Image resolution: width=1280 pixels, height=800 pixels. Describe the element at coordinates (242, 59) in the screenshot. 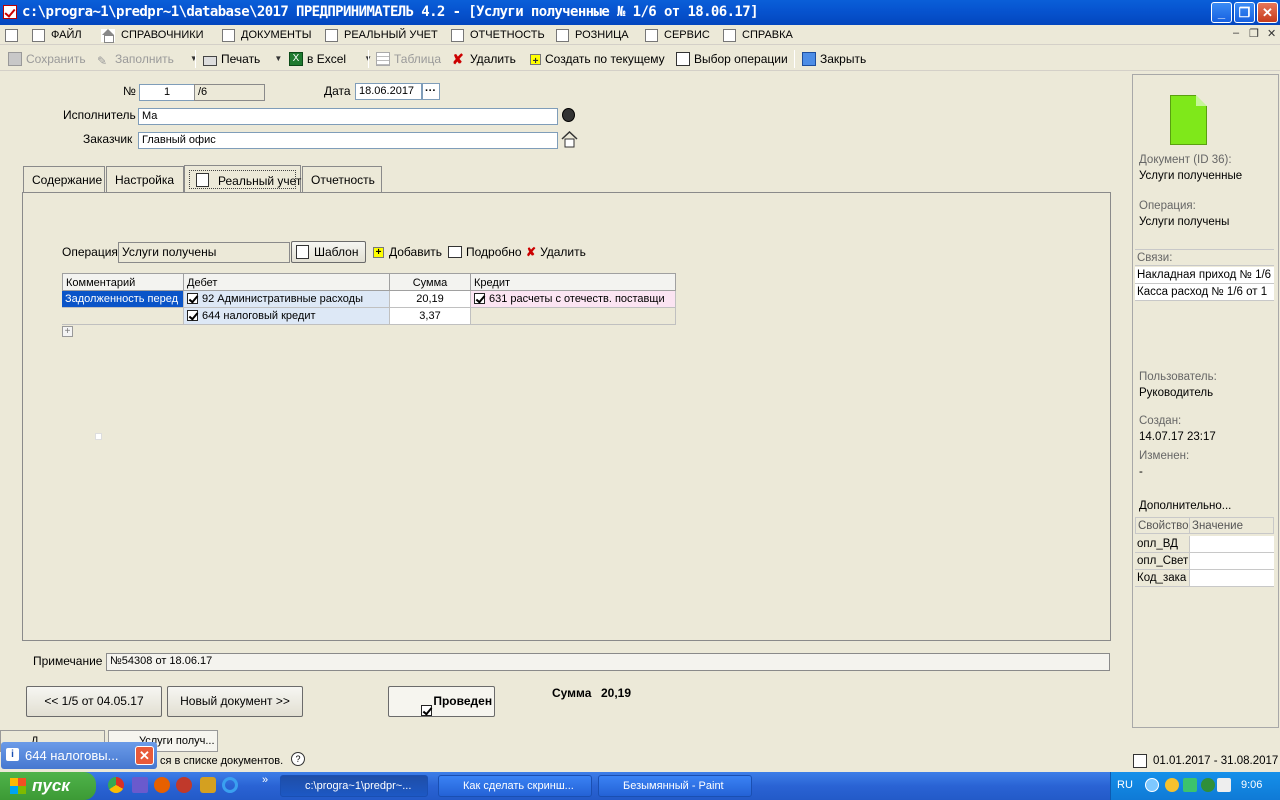

I see `print-button: Печать ▼` at that location.